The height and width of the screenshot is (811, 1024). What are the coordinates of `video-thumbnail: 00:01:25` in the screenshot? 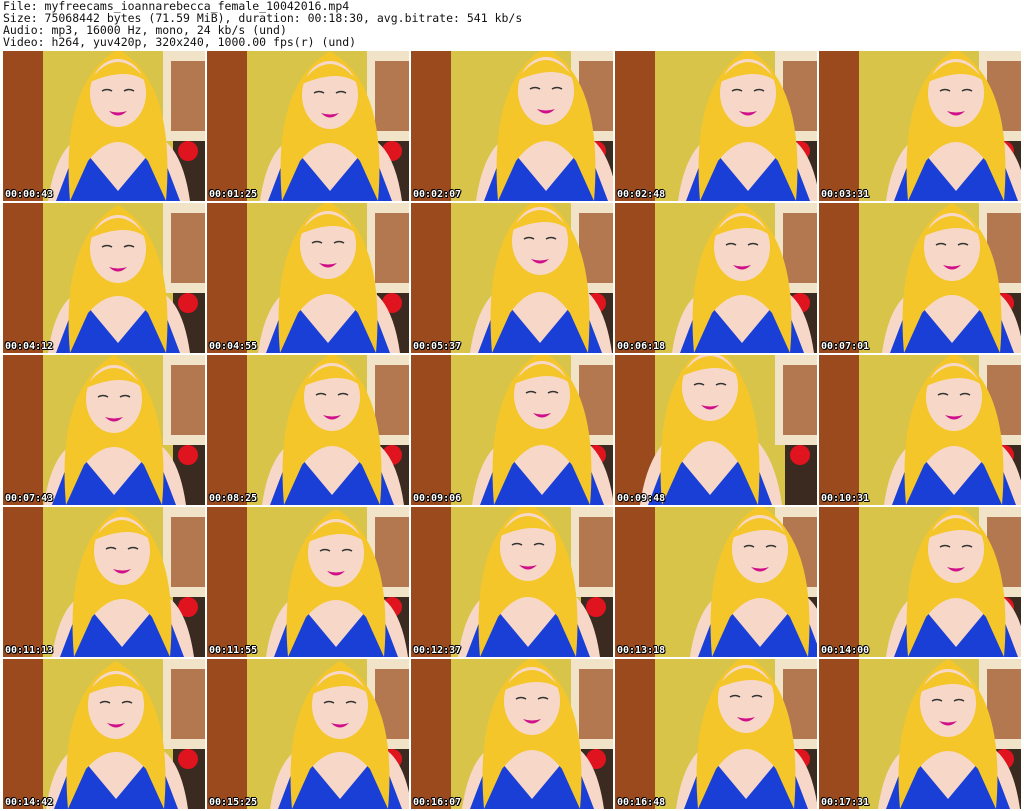 It's located at (308, 126).